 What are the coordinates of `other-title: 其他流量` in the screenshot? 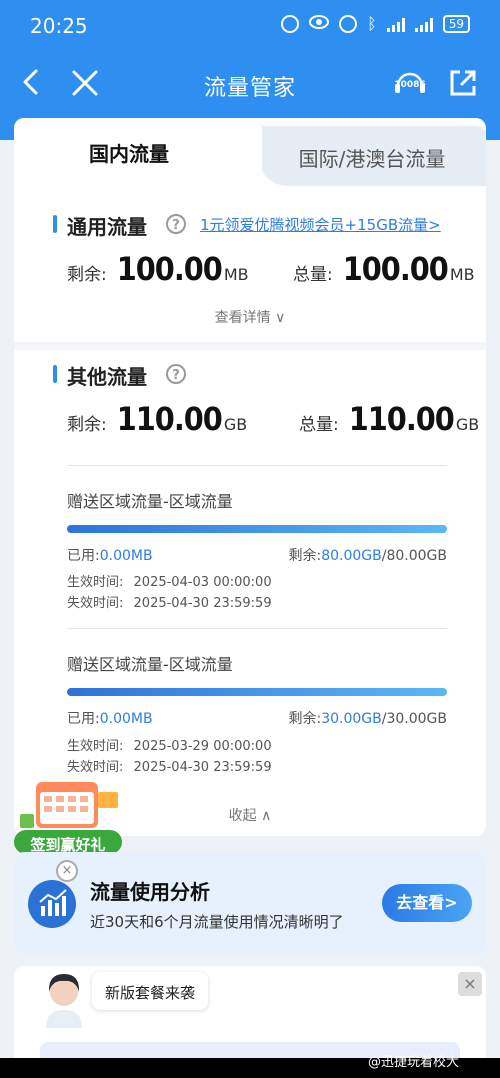 It's located at (107, 377).